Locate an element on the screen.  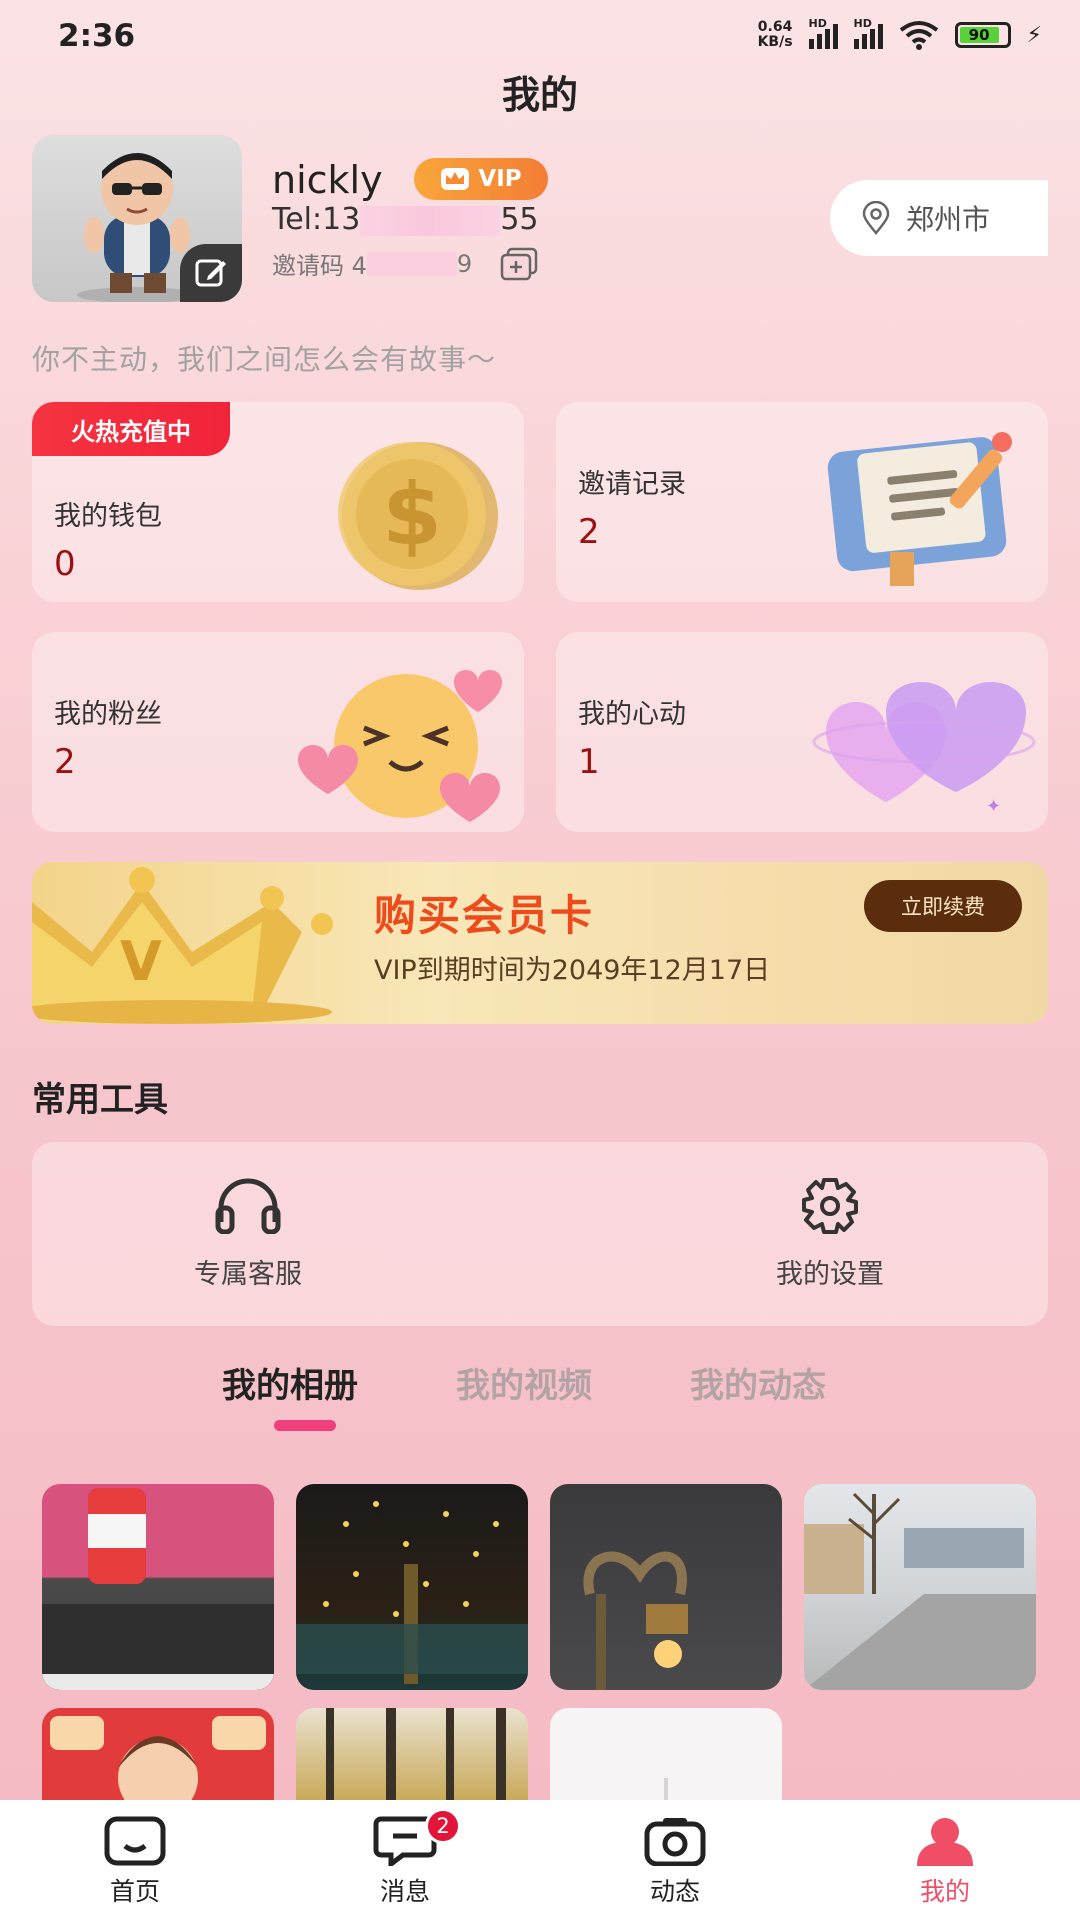
bottom-navigation: 首页 消息 2 动态 我的 is located at coordinates (540, 1860).